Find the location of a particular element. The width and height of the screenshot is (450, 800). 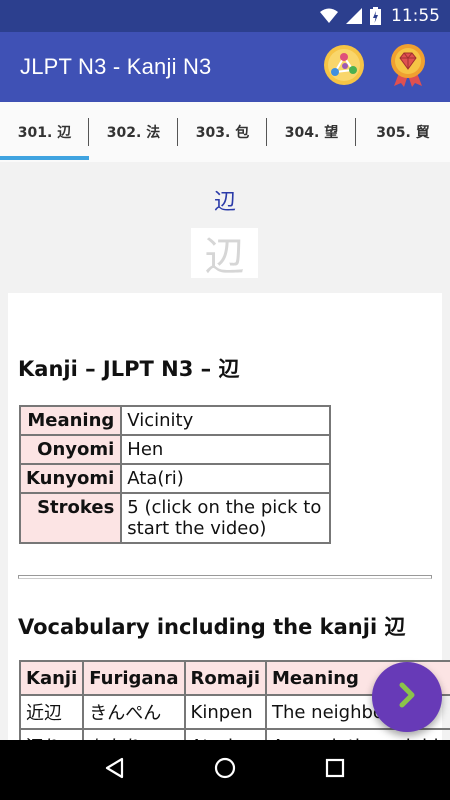

tab-label: 305. 貿 is located at coordinates (403, 133).